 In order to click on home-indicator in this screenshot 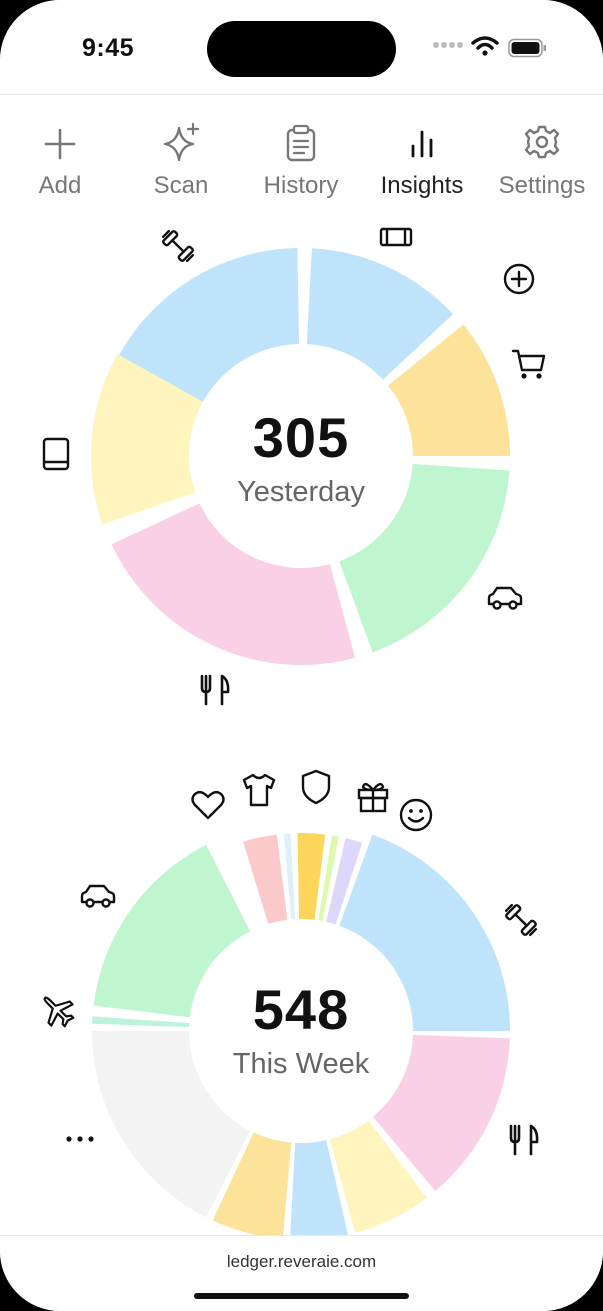, I will do `click(301, 1296)`.